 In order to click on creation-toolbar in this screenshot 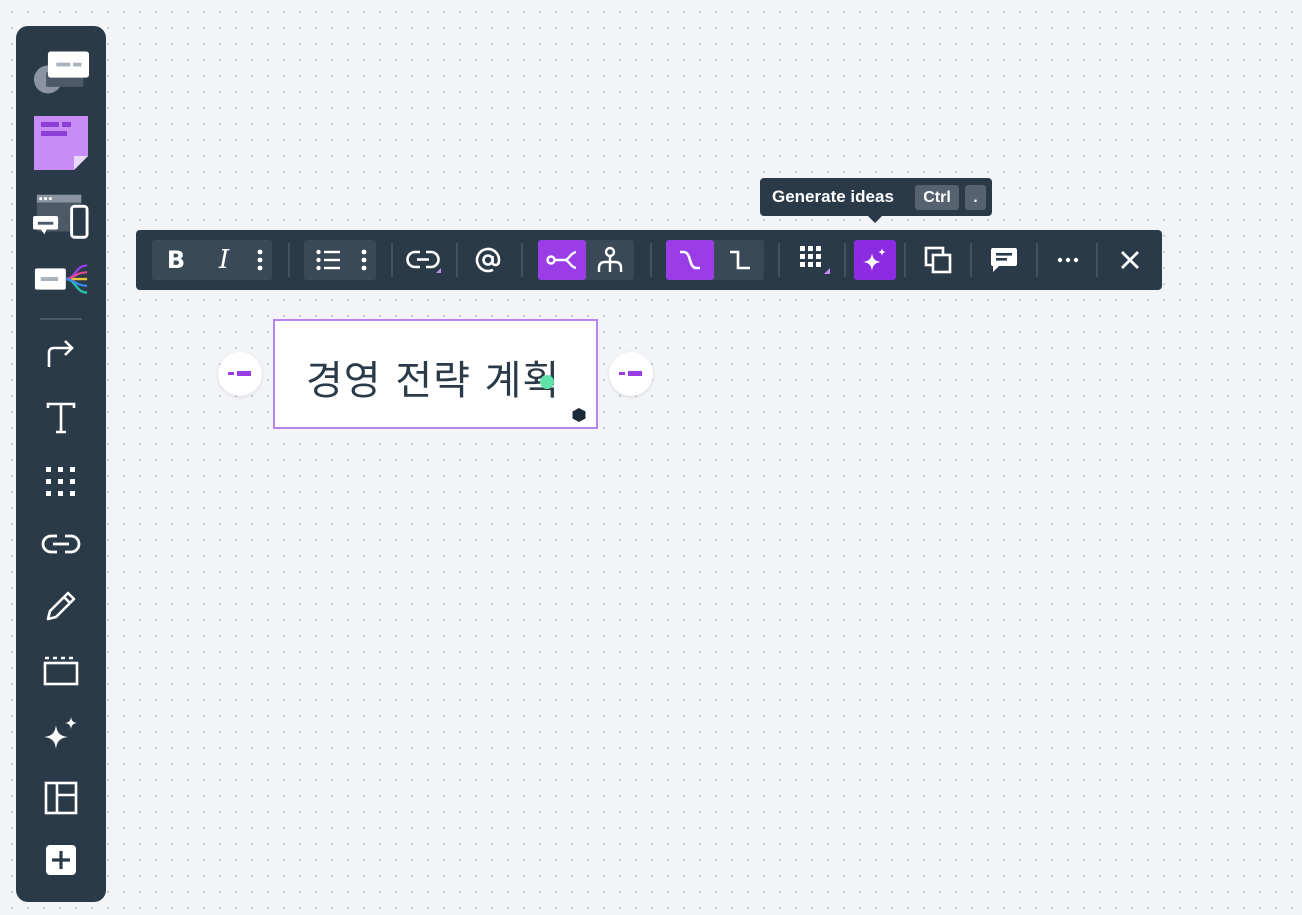, I will do `click(61, 464)`.